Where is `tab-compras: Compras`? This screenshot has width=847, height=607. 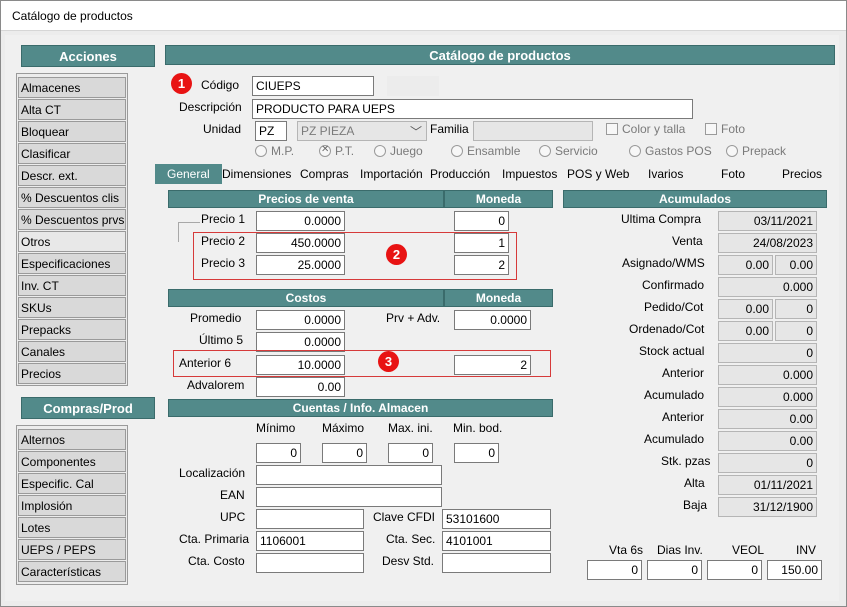 tab-compras: Compras is located at coordinates (324, 174).